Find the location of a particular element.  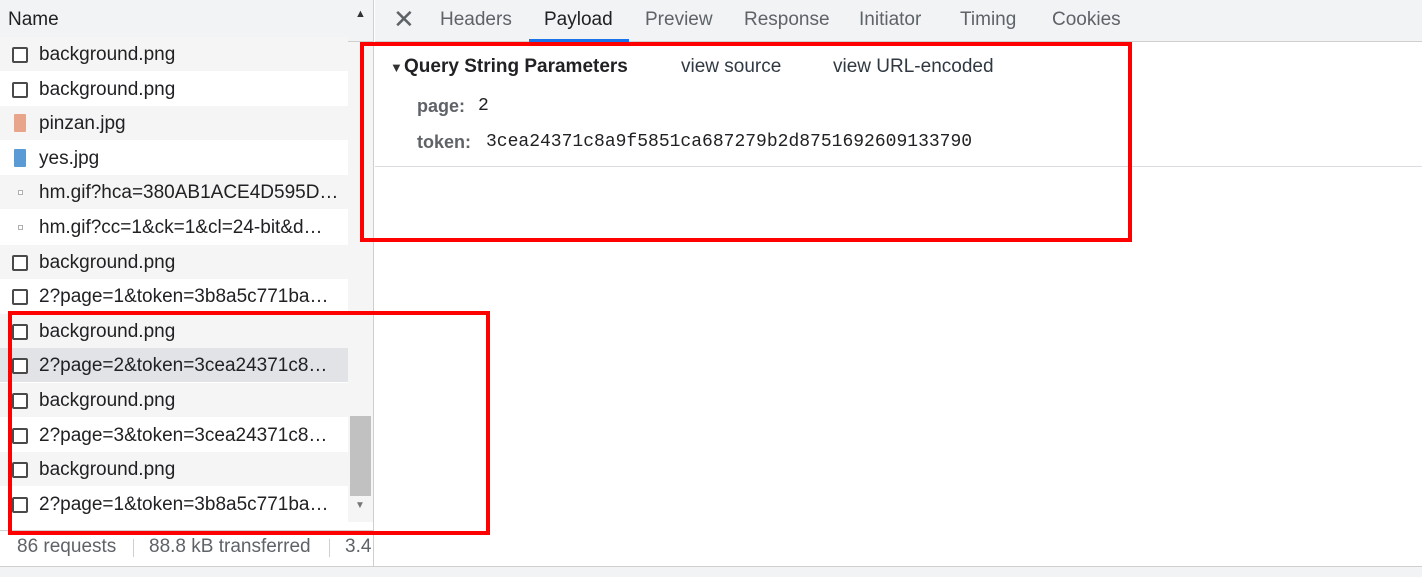

name-column-label: Name is located at coordinates (33, 19).